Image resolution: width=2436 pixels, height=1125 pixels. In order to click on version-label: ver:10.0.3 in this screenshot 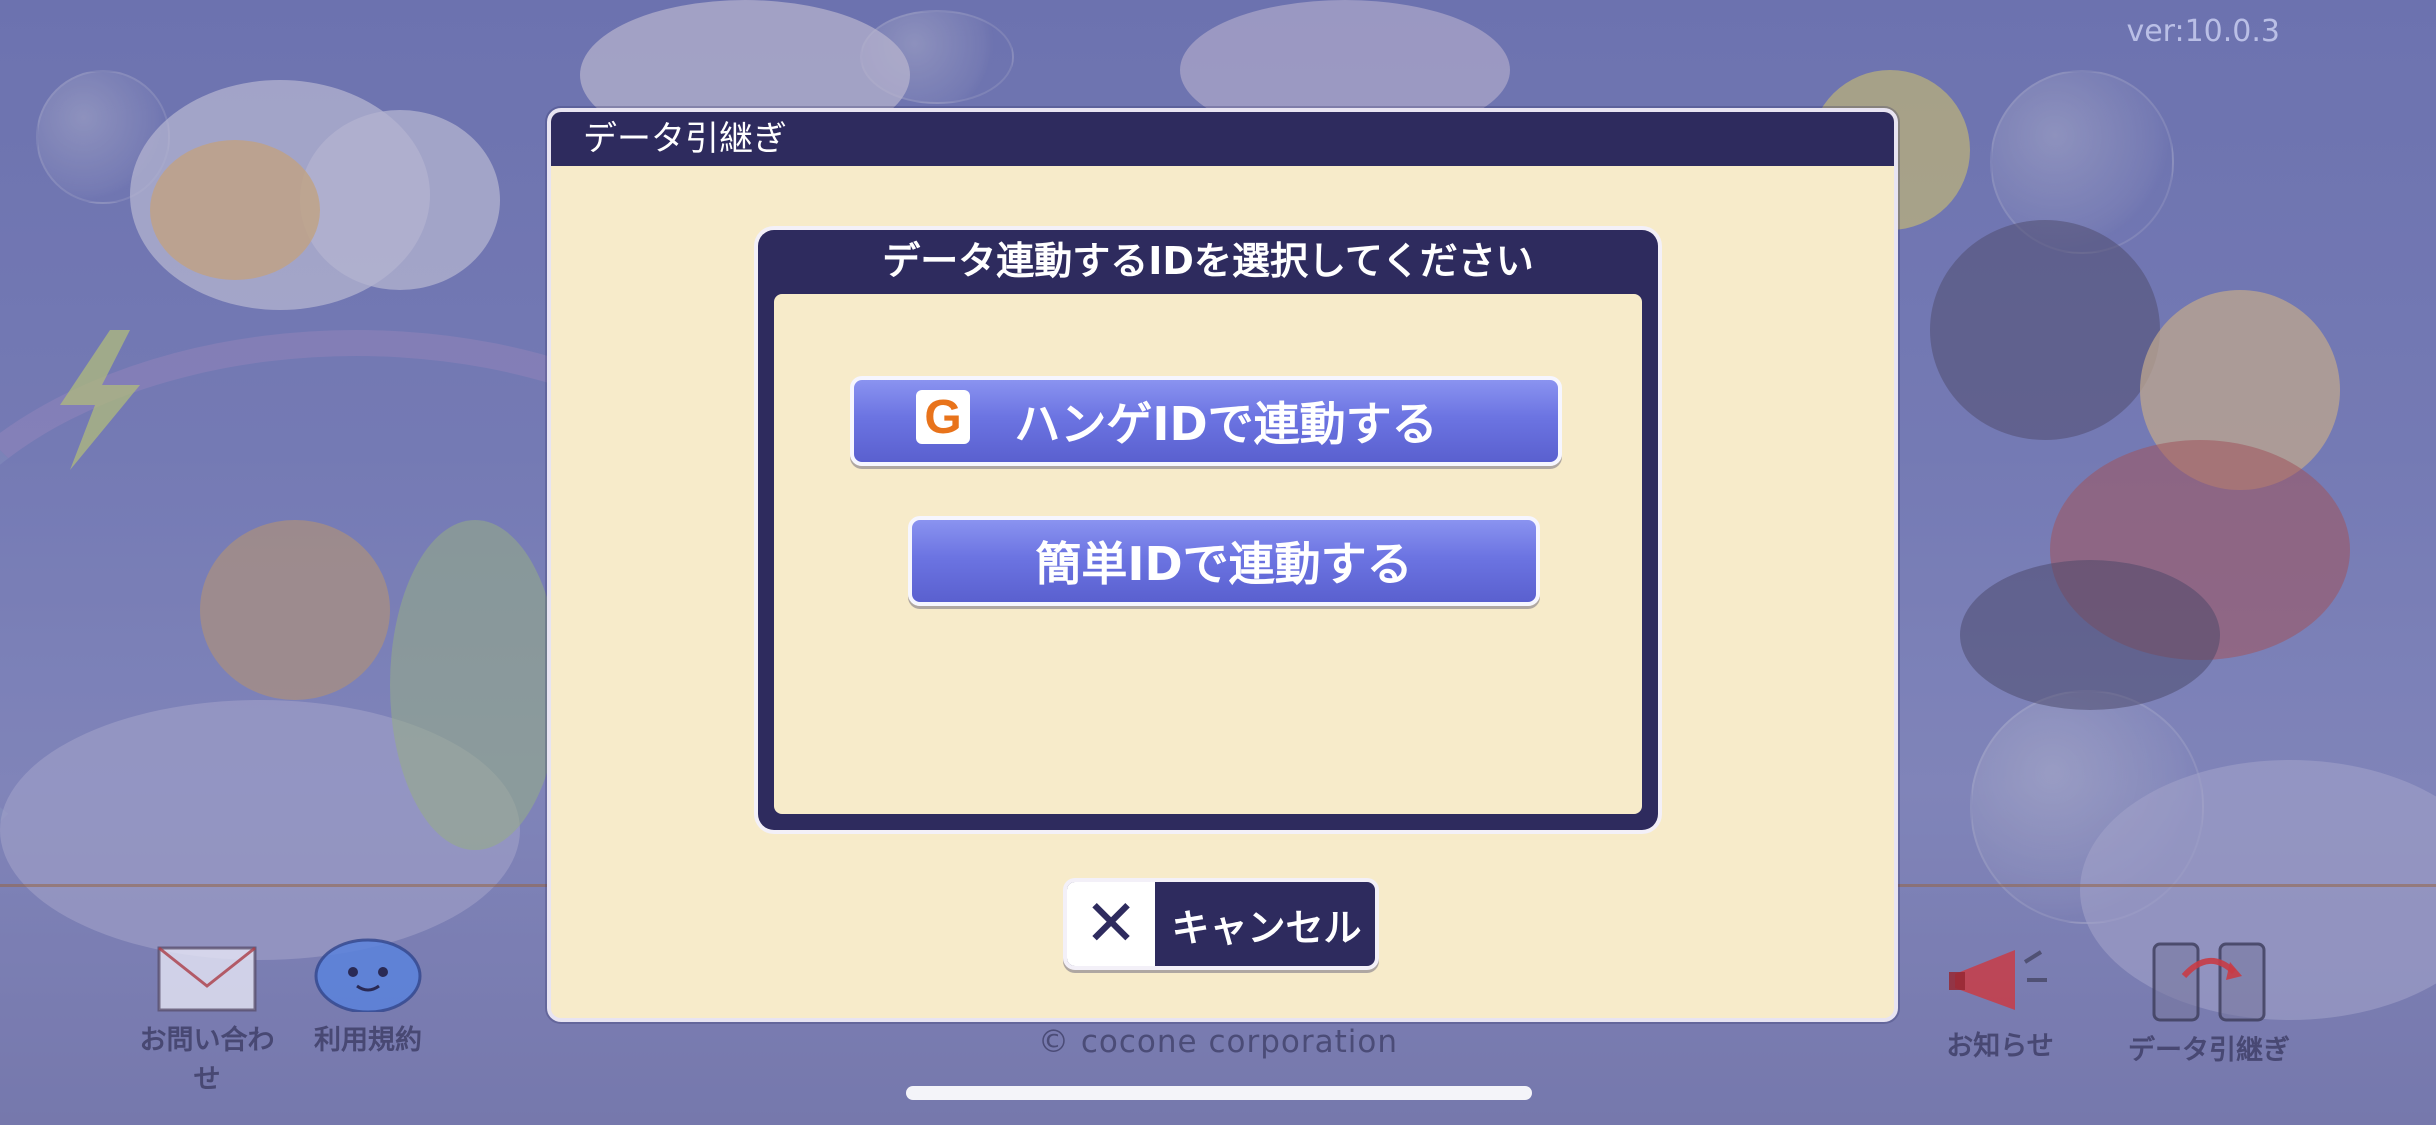, I will do `click(2203, 31)`.